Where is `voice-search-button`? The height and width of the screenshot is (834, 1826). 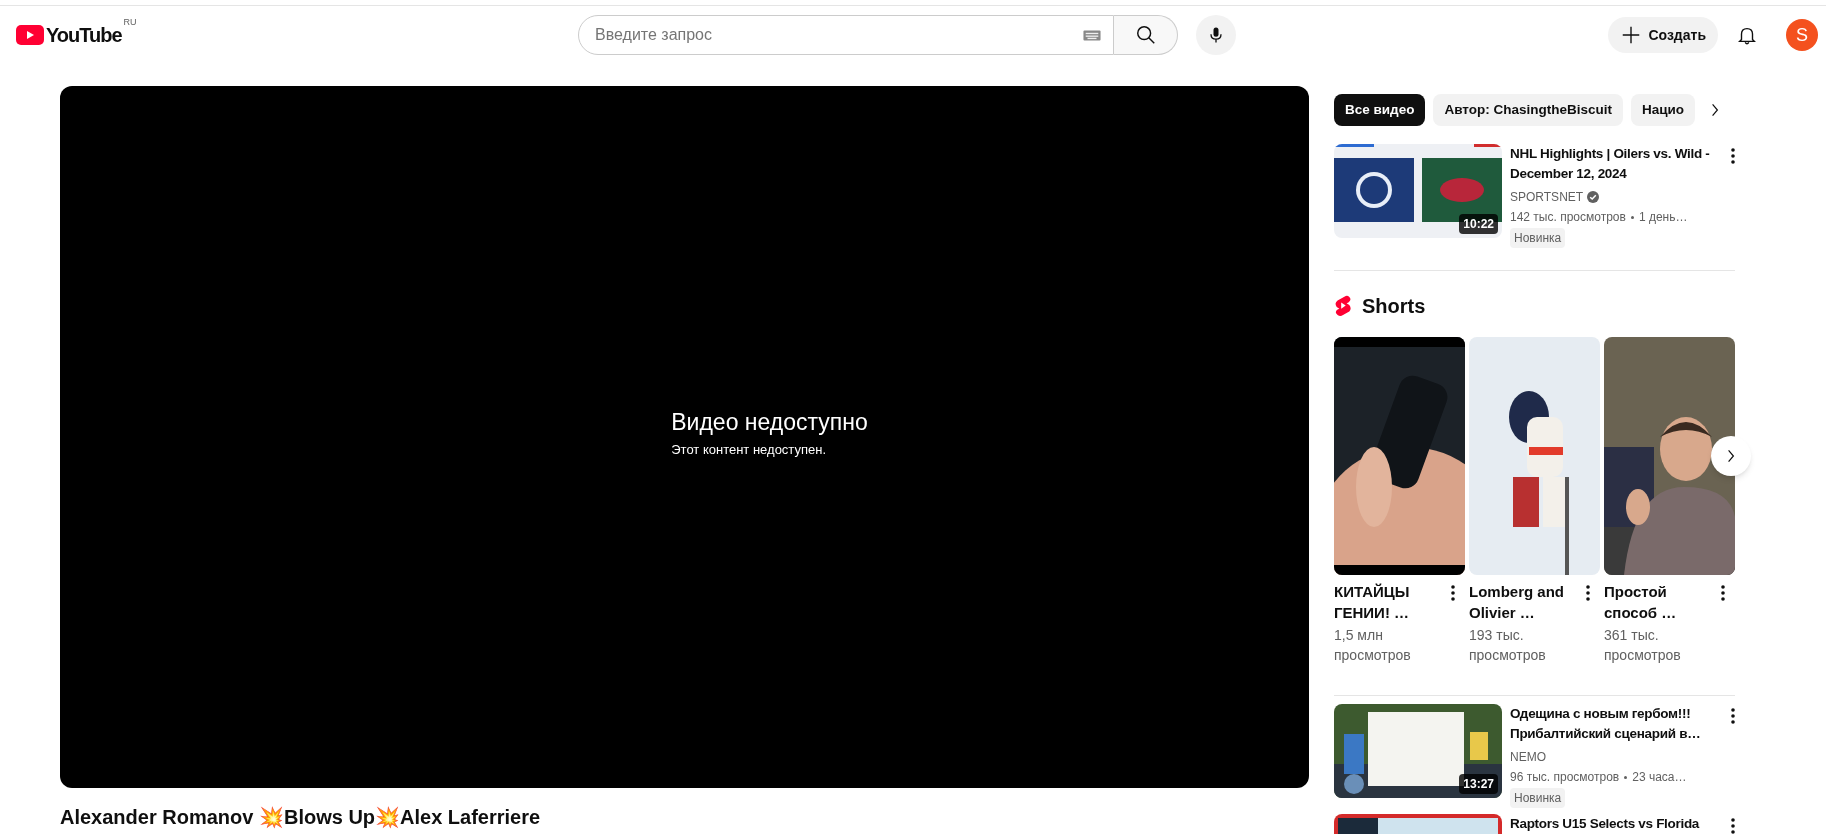
voice-search-button is located at coordinates (1216, 35).